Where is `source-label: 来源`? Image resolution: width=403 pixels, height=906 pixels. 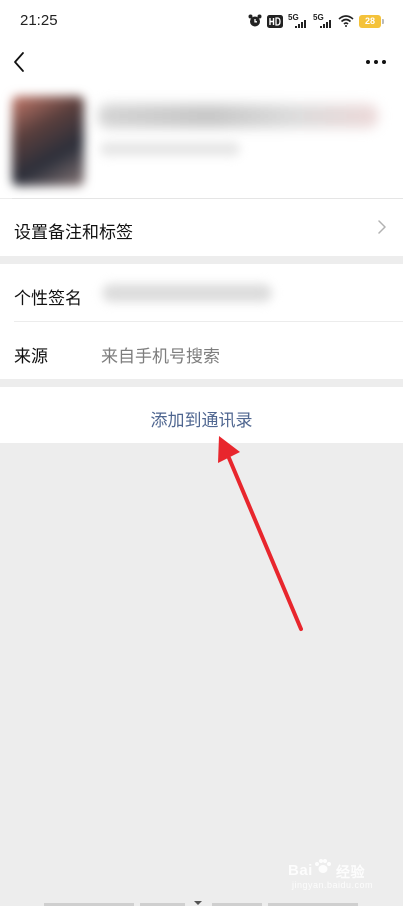 source-label: 来源 is located at coordinates (31, 356).